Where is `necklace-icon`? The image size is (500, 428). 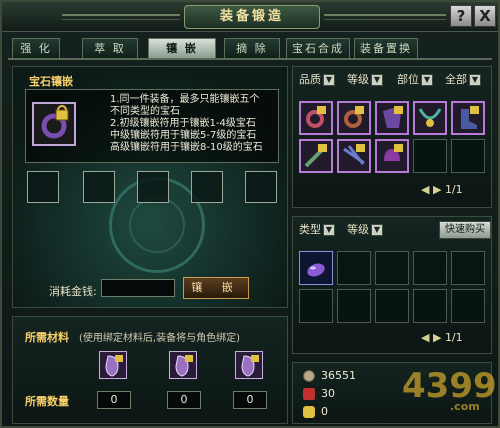 necklace-icon is located at coordinates (430, 117).